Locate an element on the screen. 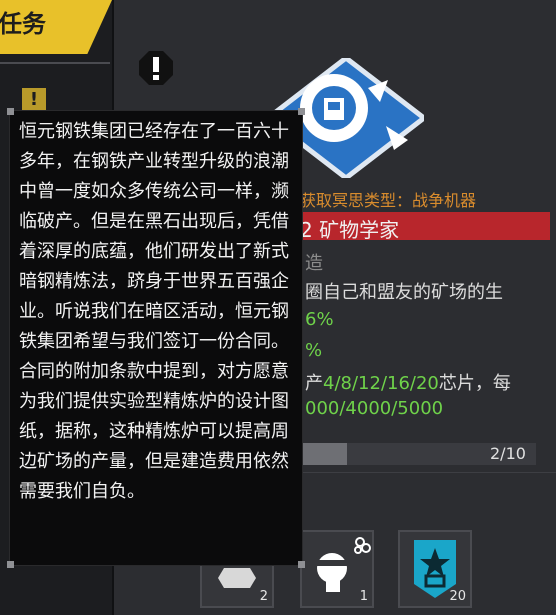 This screenshot has width=556, height=615. chip-prefix: 产 is located at coordinates (314, 383).